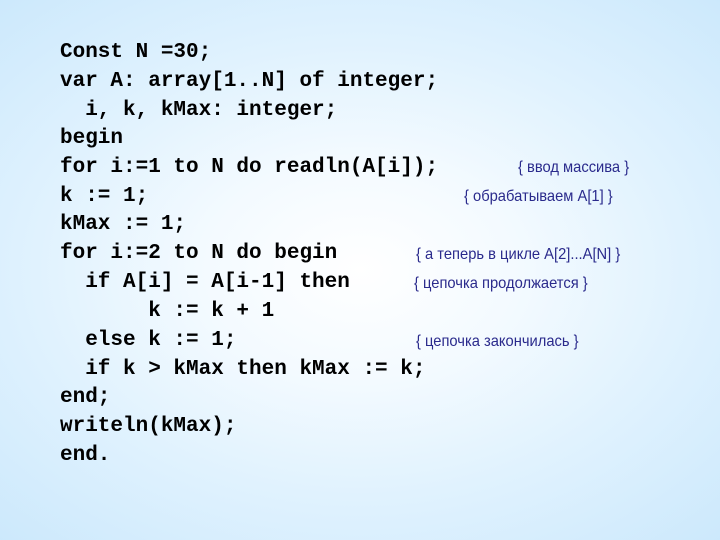  Describe the element at coordinates (501, 283) in the screenshot. I see `comment-chain-continues: { цепочка продолжается }` at that location.